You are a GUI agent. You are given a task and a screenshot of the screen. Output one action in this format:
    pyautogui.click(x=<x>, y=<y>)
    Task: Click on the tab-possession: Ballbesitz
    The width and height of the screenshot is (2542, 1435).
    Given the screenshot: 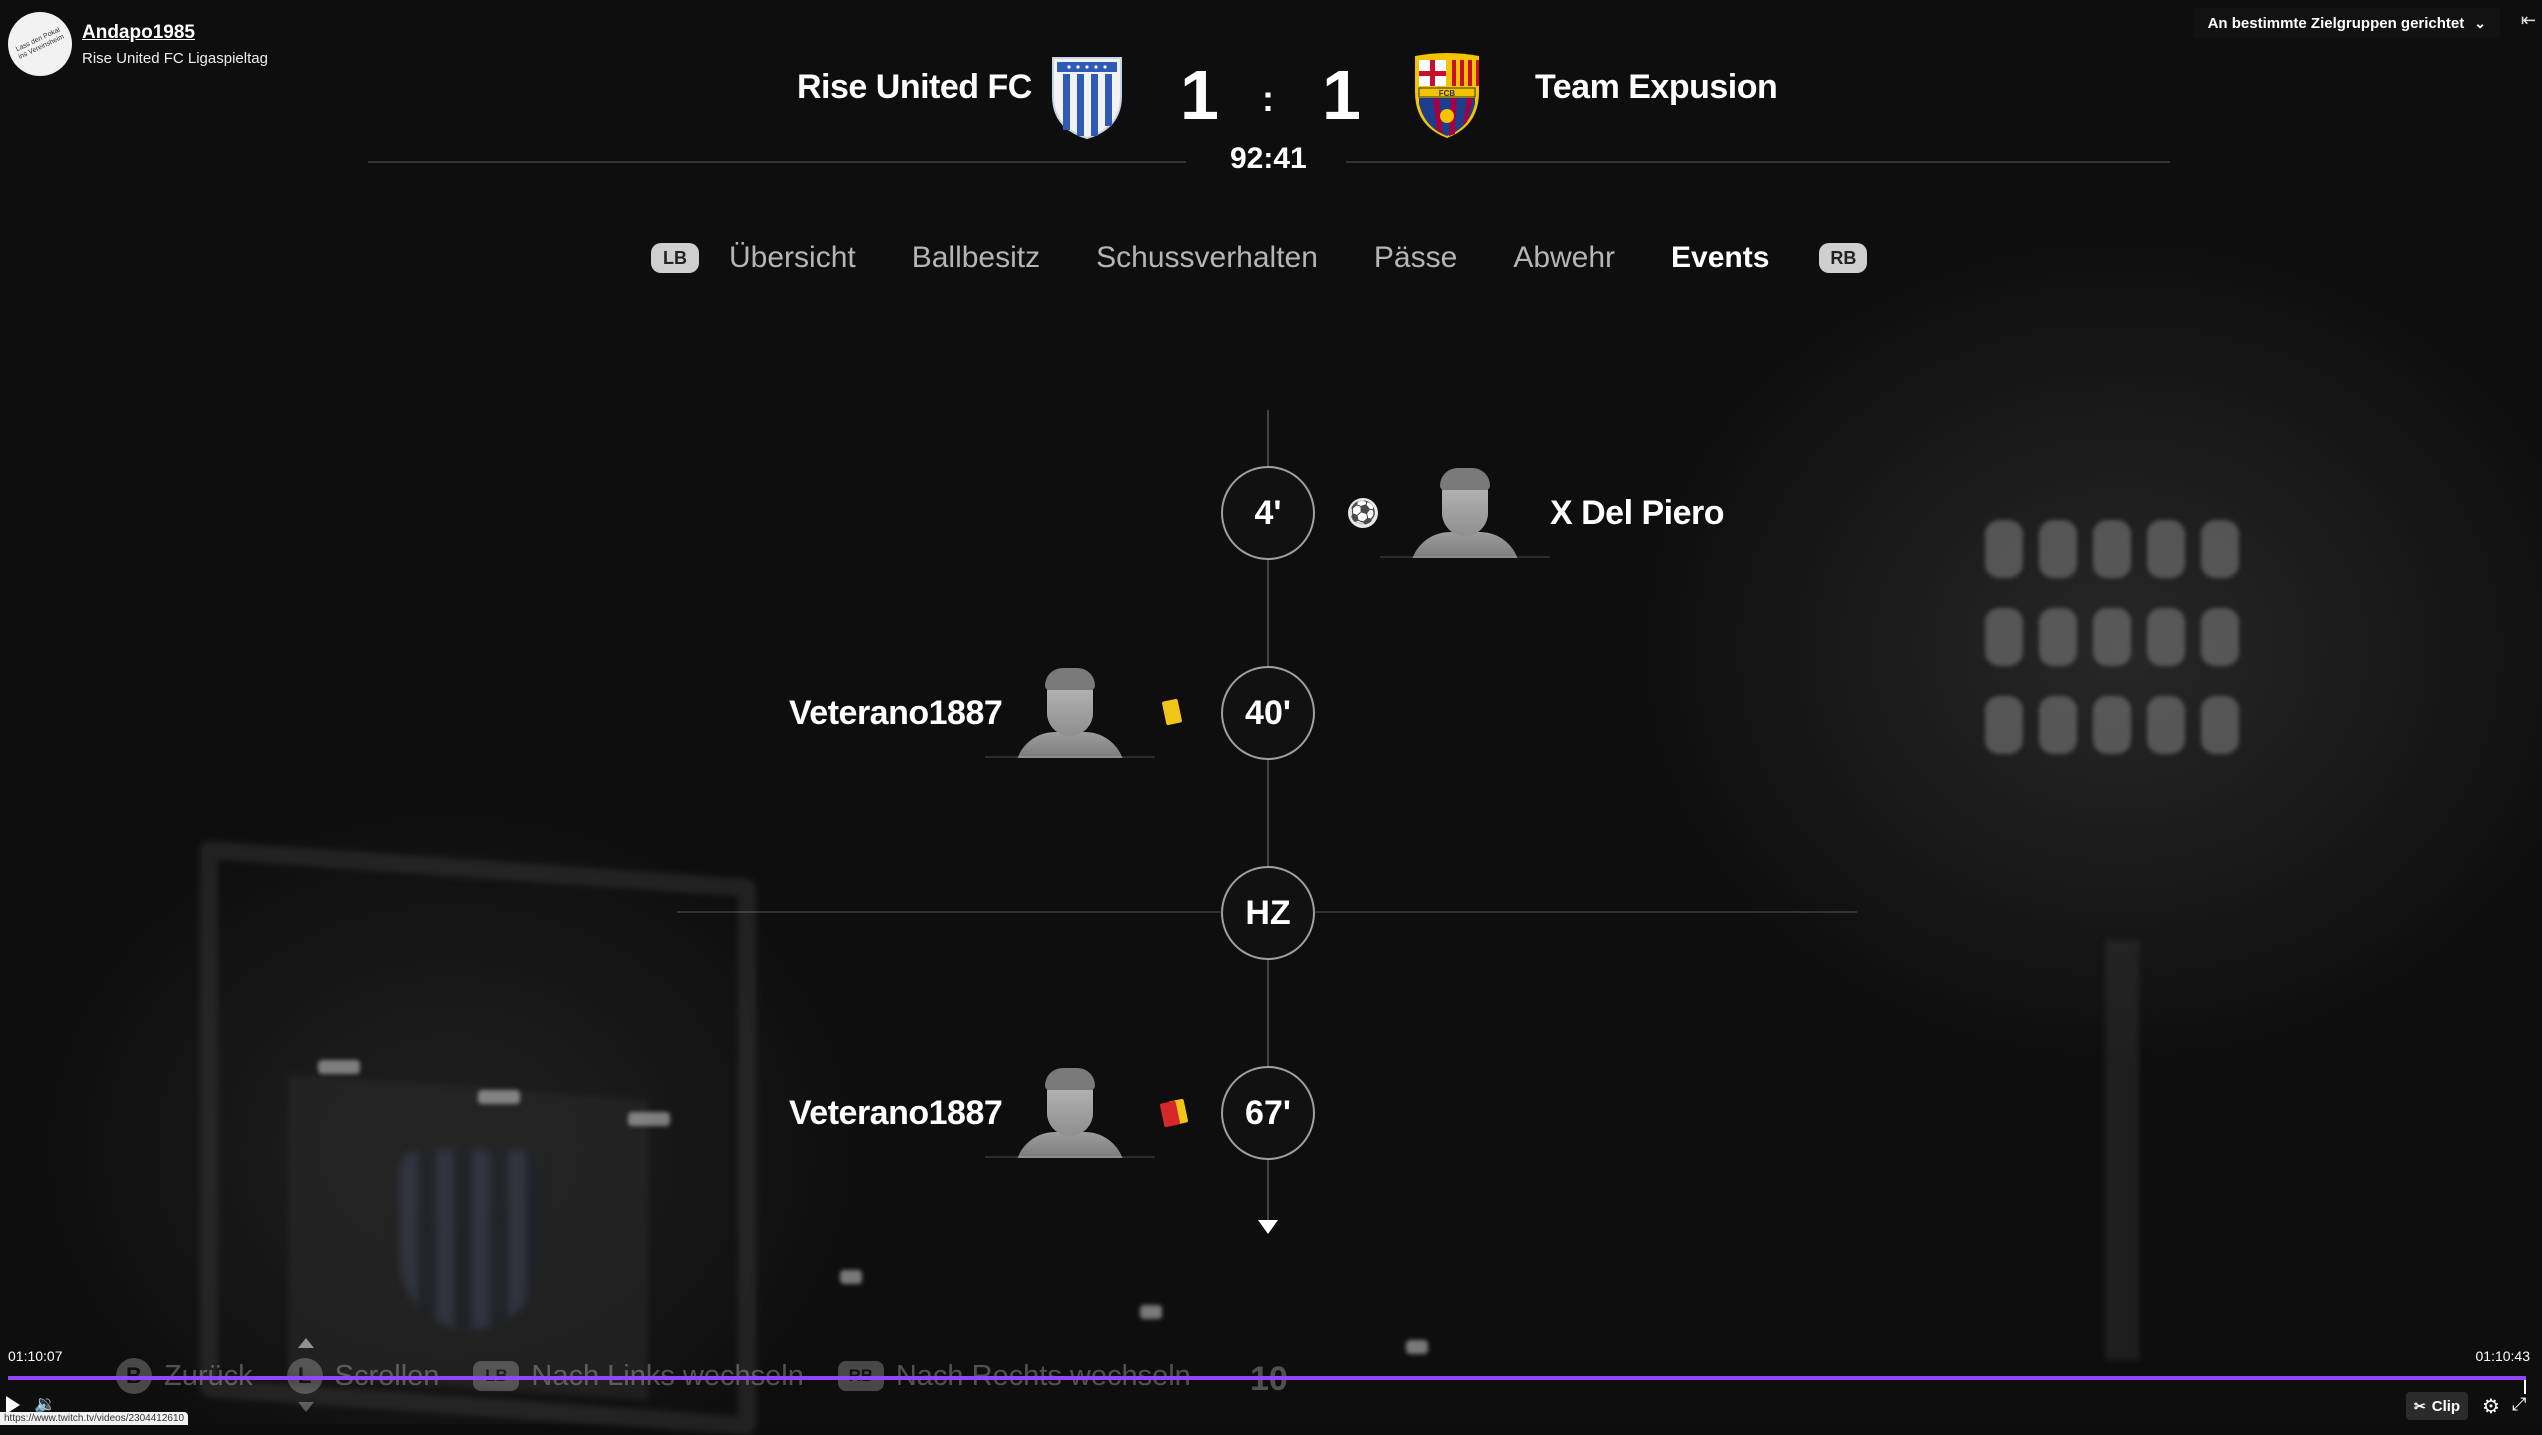 What is the action you would take?
    pyautogui.click(x=976, y=258)
    